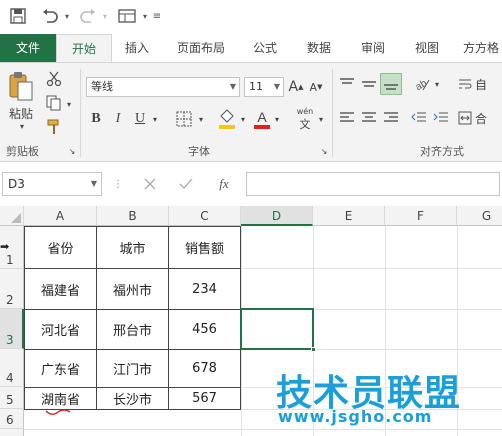  What do you see at coordinates (140, 119) in the screenshot?
I see `underline-button: U` at bounding box center [140, 119].